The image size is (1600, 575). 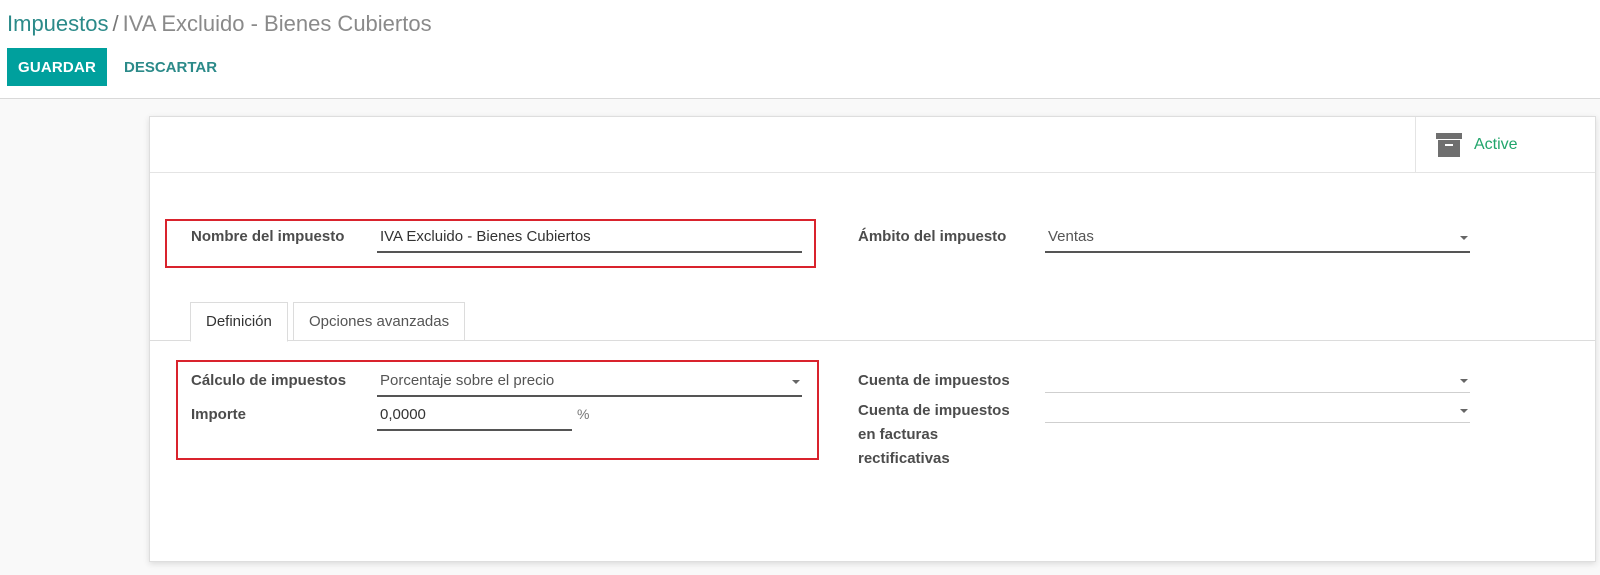 I want to click on notebook-tabs: Definición Opciones avanzadas, so click(x=872, y=322).